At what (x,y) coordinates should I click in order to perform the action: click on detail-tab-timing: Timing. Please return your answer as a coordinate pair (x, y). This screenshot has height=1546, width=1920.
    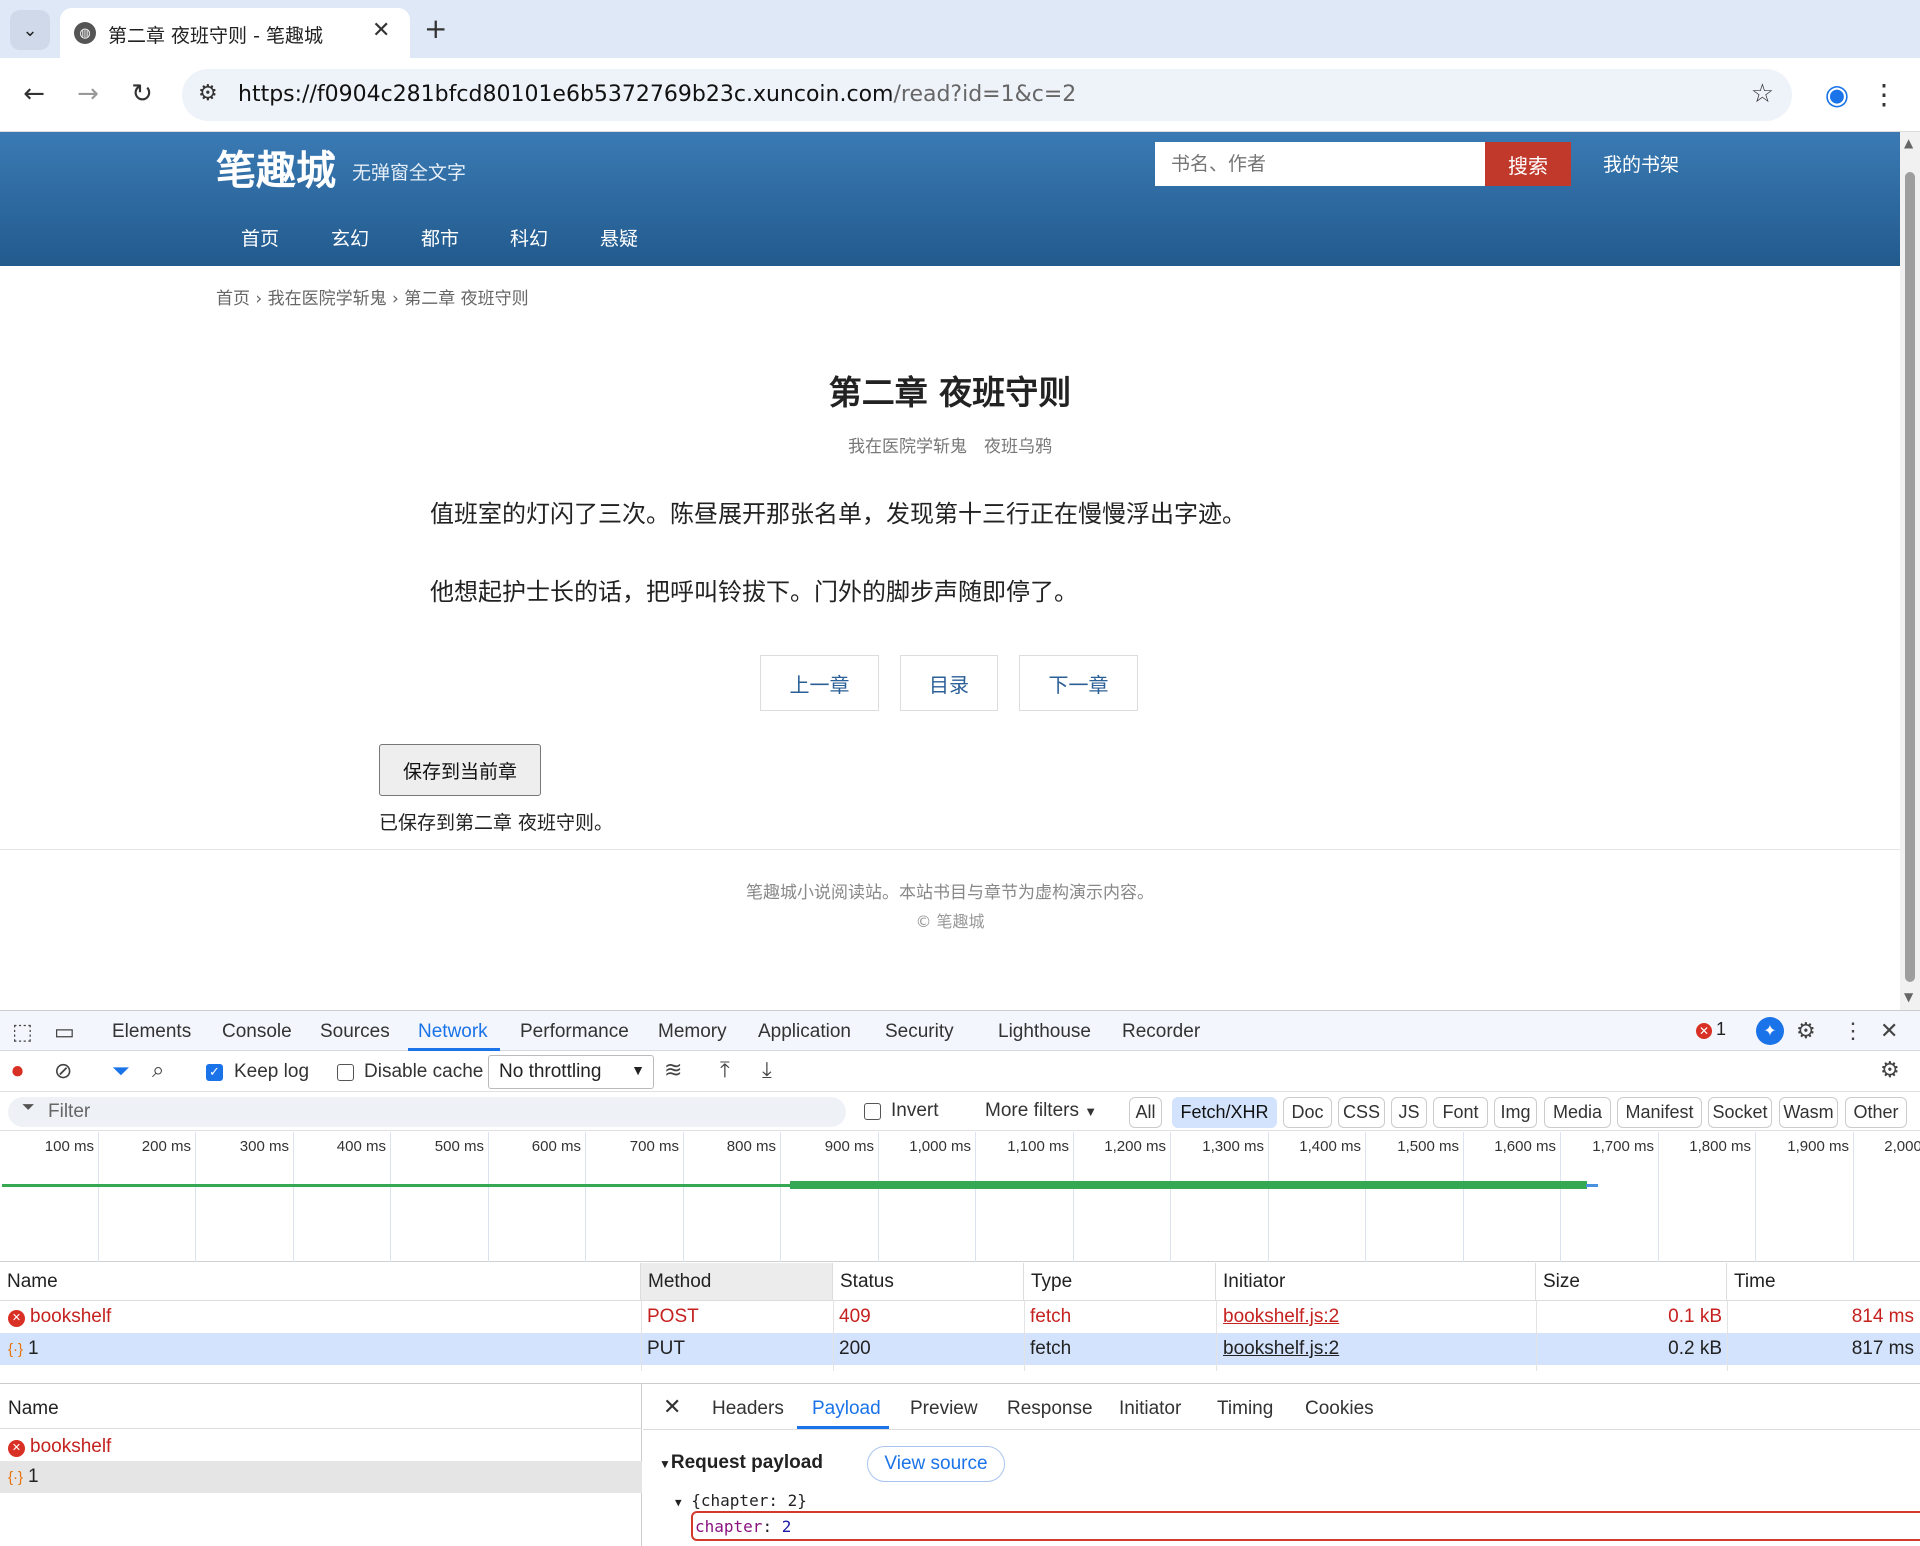
    Looking at the image, I should click on (1245, 1409).